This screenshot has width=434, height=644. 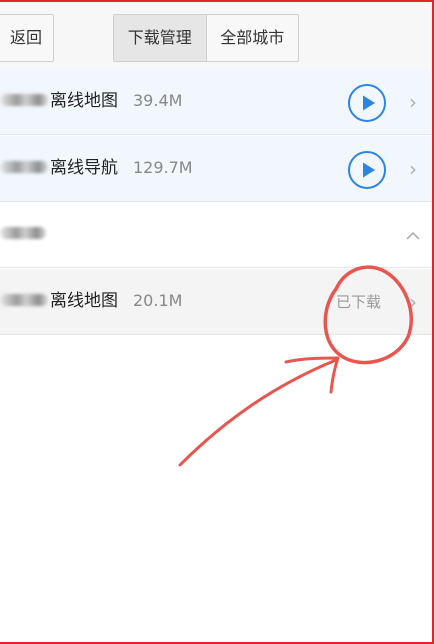 What do you see at coordinates (359, 302) in the screenshot?
I see `downloaded-status: 已下载` at bounding box center [359, 302].